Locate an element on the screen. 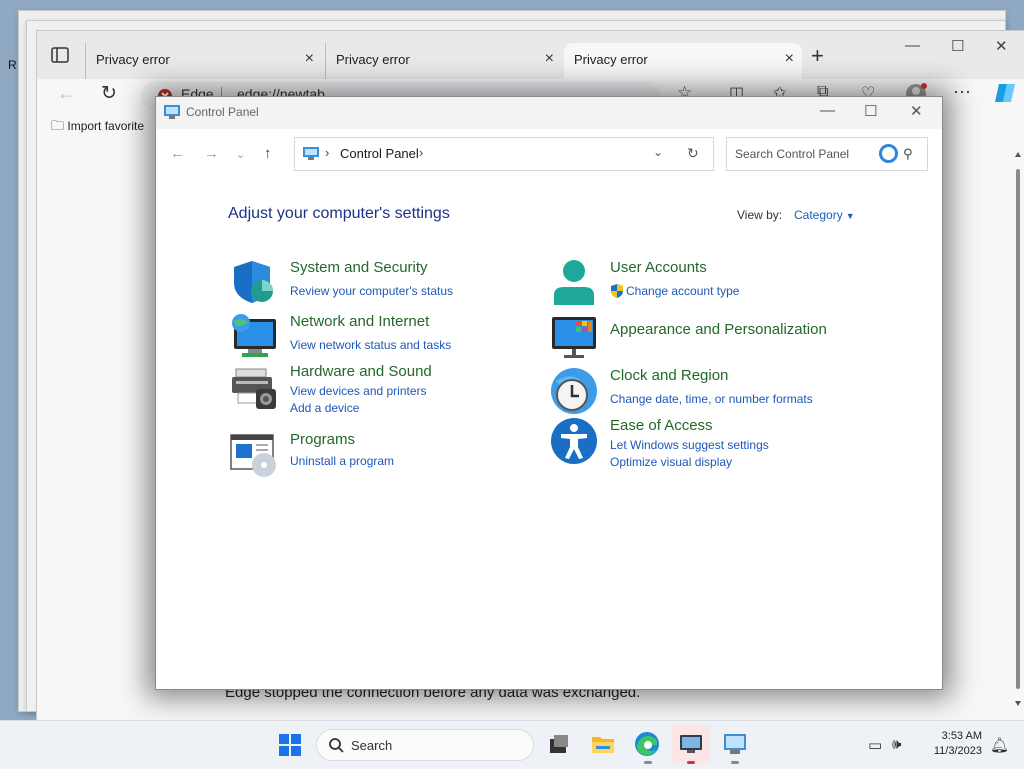  category-link: Add a device is located at coordinates (324, 408).